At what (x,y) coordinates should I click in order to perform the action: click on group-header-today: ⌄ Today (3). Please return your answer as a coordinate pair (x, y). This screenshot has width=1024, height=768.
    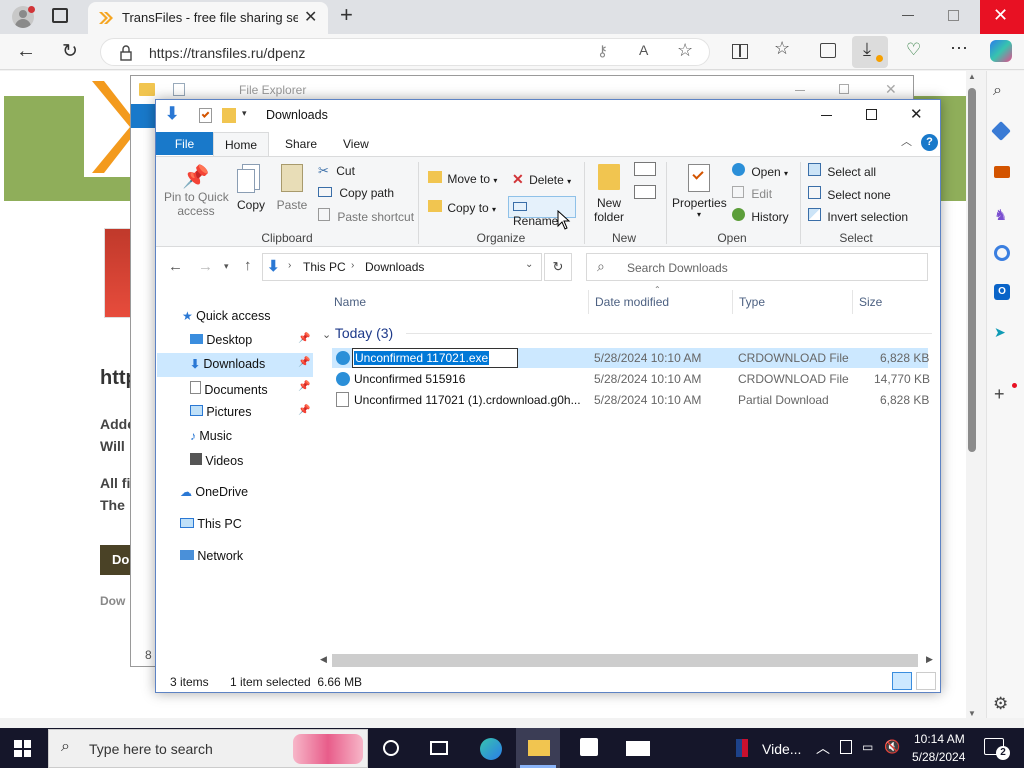
    Looking at the image, I should click on (357, 333).